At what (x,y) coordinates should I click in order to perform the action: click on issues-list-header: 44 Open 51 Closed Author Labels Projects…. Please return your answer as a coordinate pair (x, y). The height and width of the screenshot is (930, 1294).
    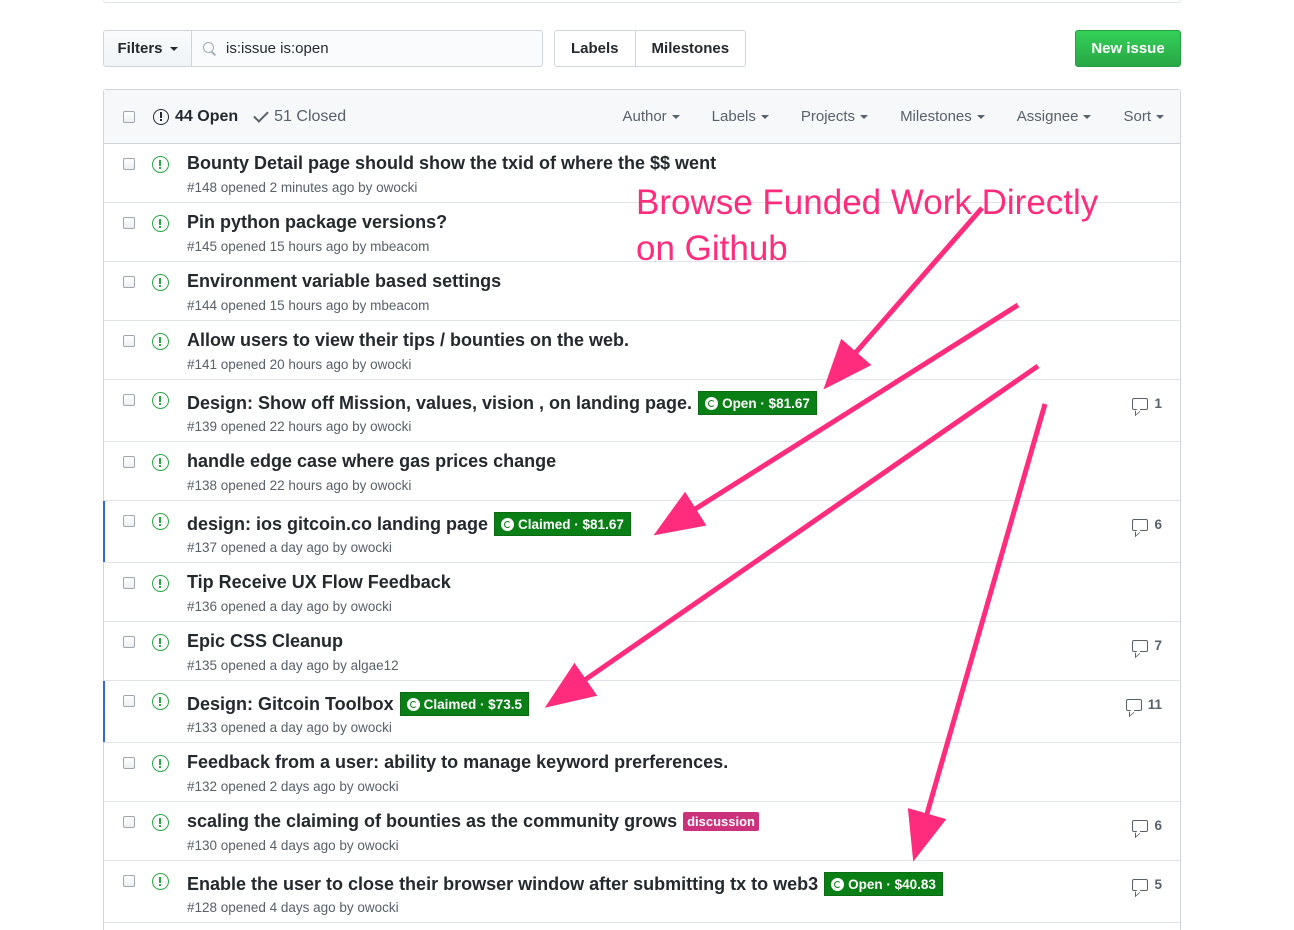
    Looking at the image, I should click on (642, 117).